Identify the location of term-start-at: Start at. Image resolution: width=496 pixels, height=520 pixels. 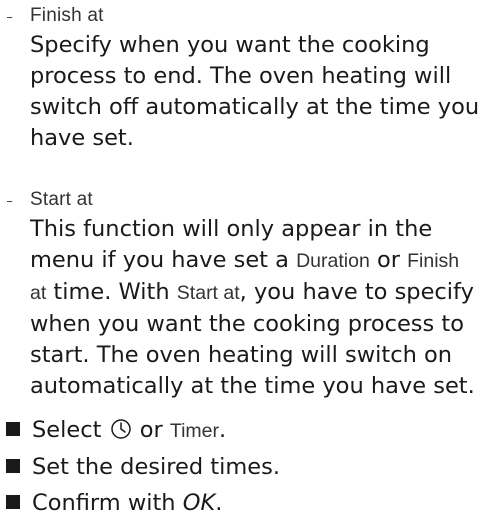
(208, 293).